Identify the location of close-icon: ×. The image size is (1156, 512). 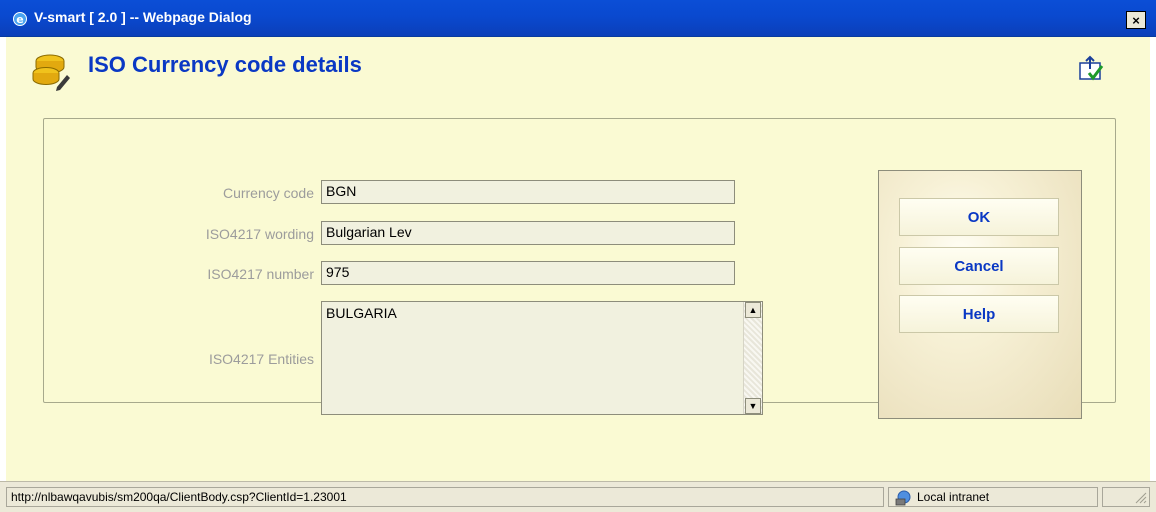
(1136, 20).